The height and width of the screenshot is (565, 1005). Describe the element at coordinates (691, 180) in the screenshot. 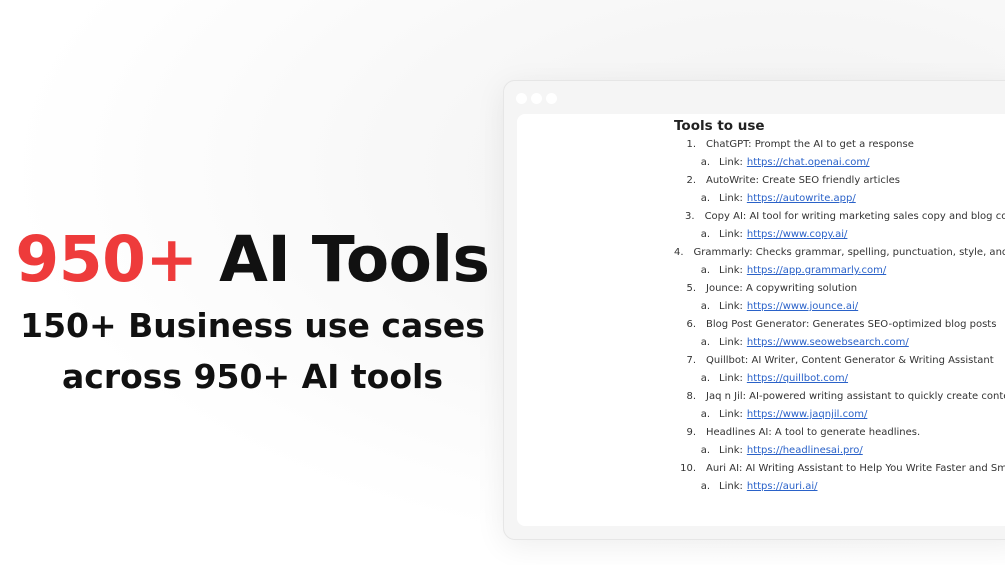

I see `tool-number: 2.` at that location.